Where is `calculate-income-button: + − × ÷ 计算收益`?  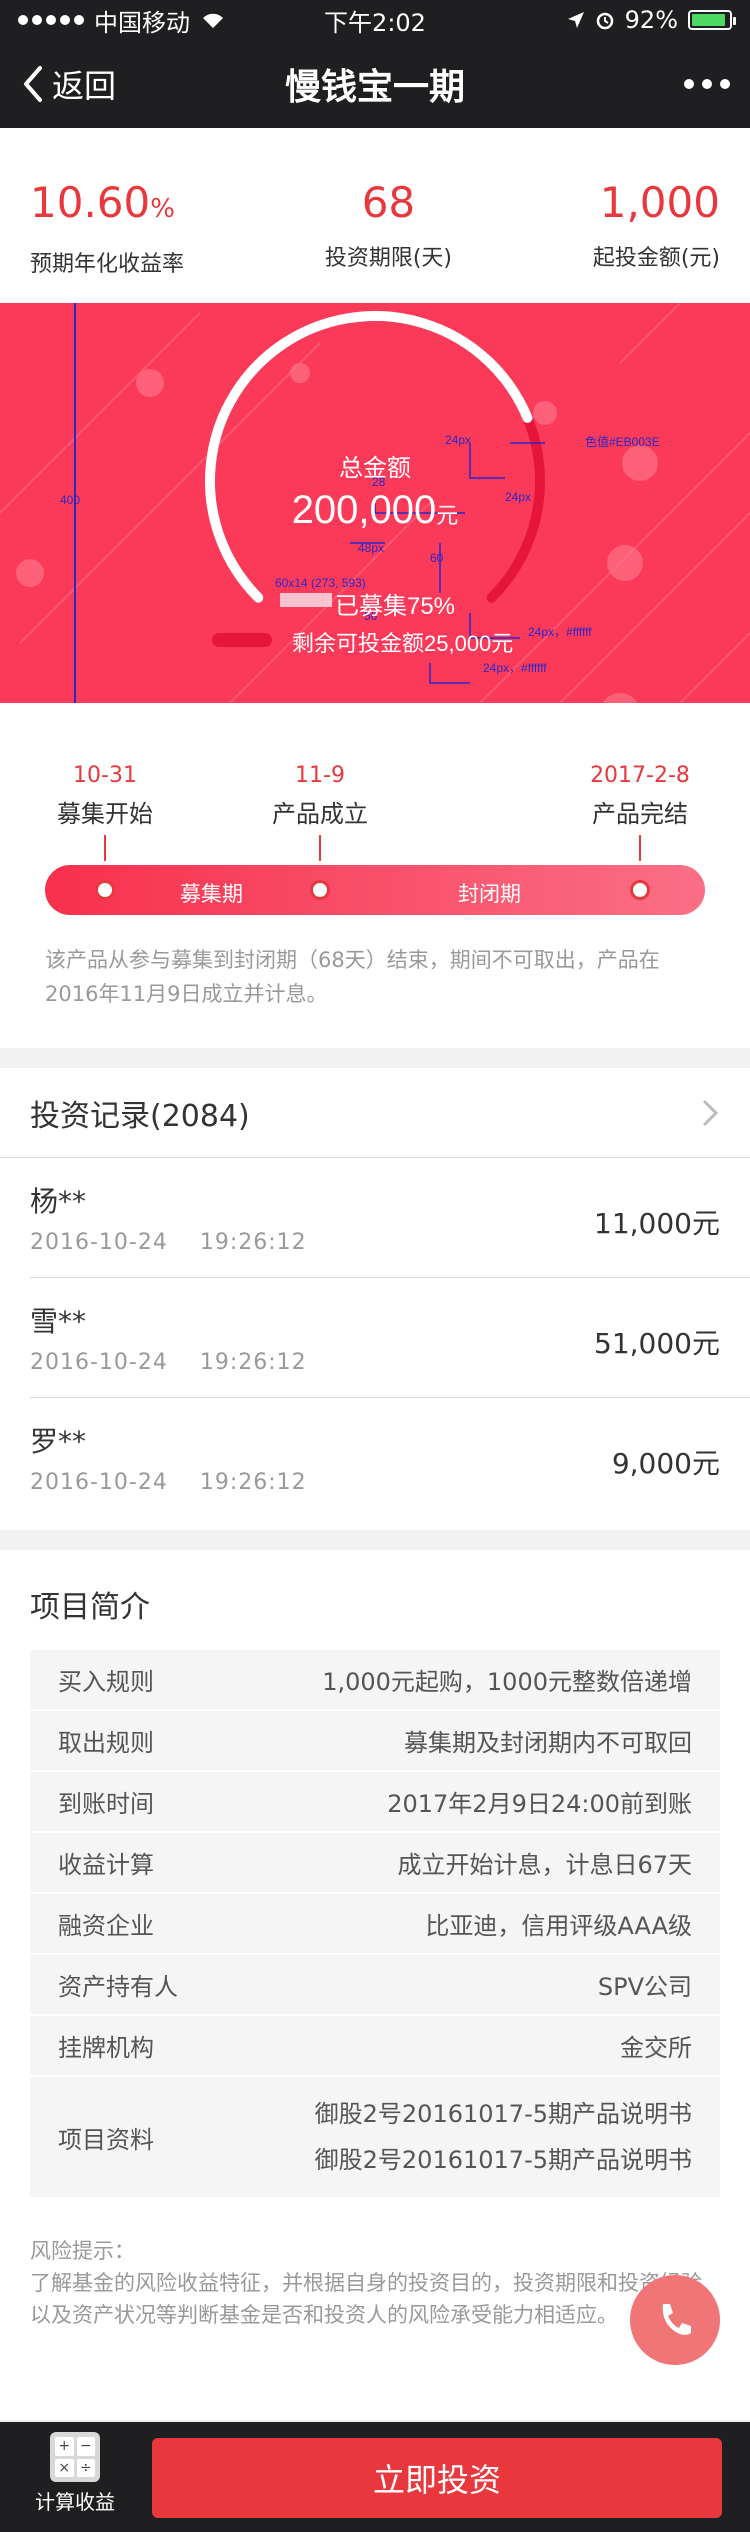
calculate-income-button: + − × ÷ 计算收益 is located at coordinates (75, 2473).